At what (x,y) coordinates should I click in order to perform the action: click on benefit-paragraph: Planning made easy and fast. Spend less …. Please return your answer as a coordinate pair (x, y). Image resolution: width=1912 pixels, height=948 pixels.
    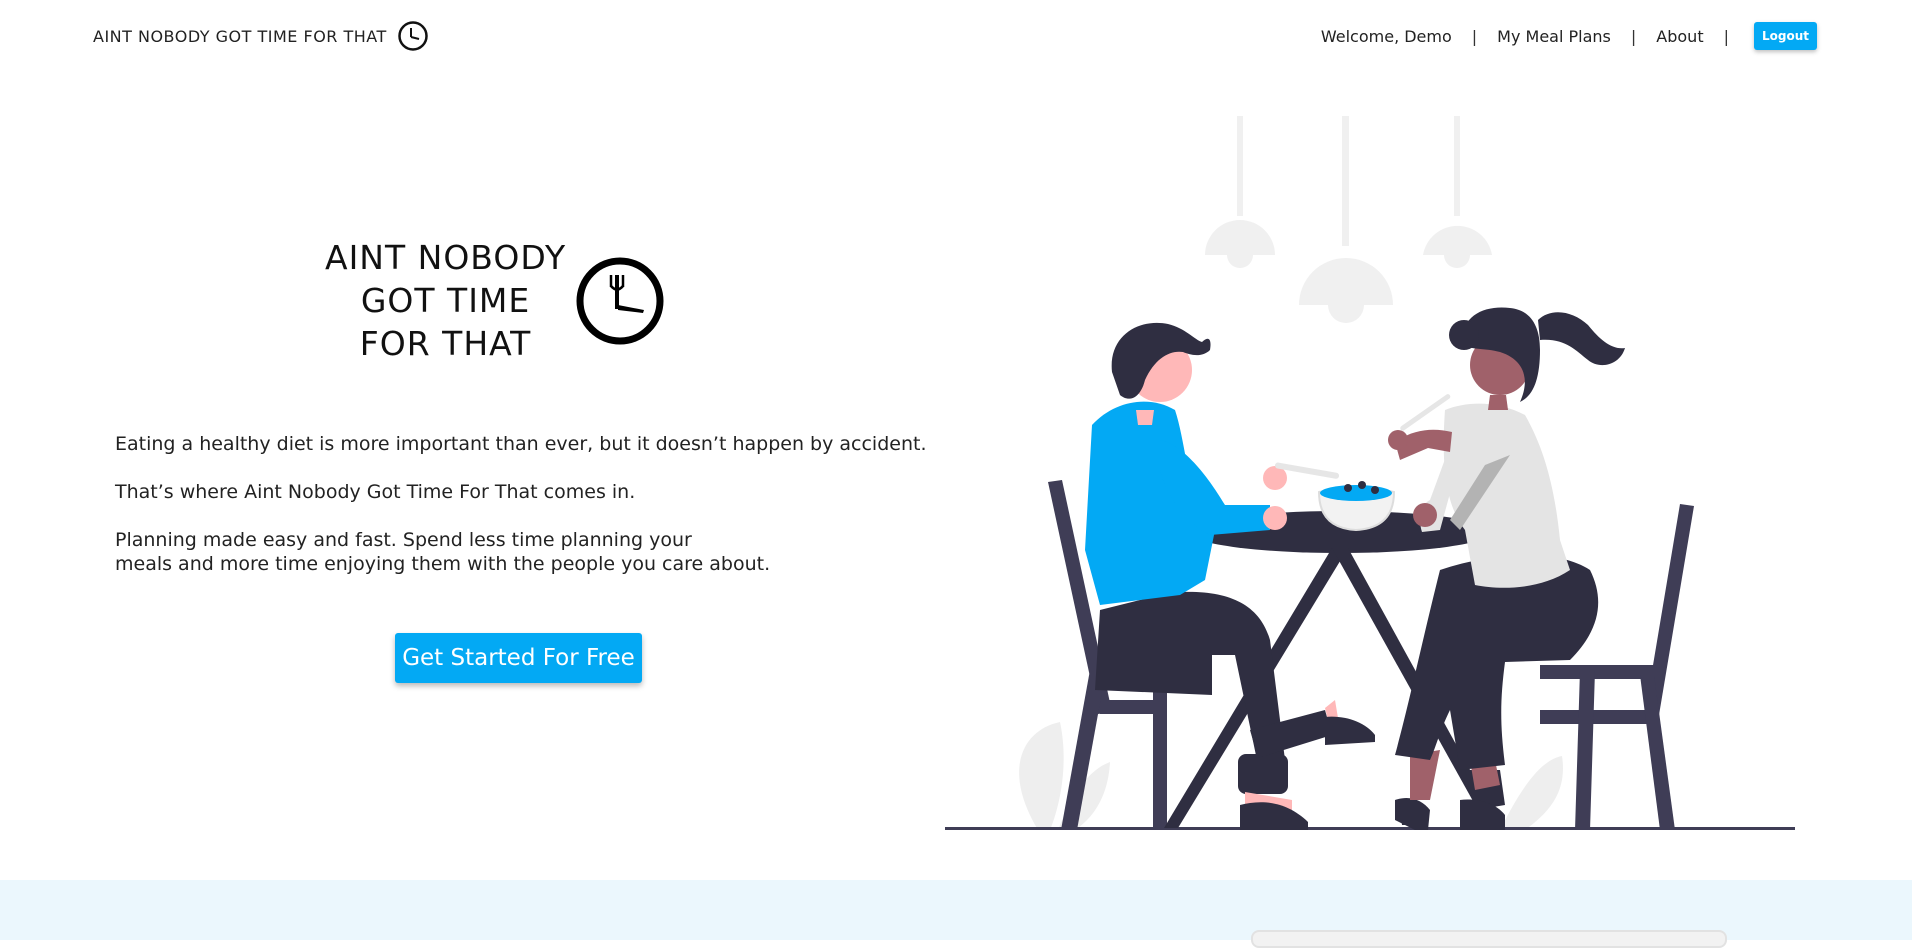
    Looking at the image, I should click on (455, 552).